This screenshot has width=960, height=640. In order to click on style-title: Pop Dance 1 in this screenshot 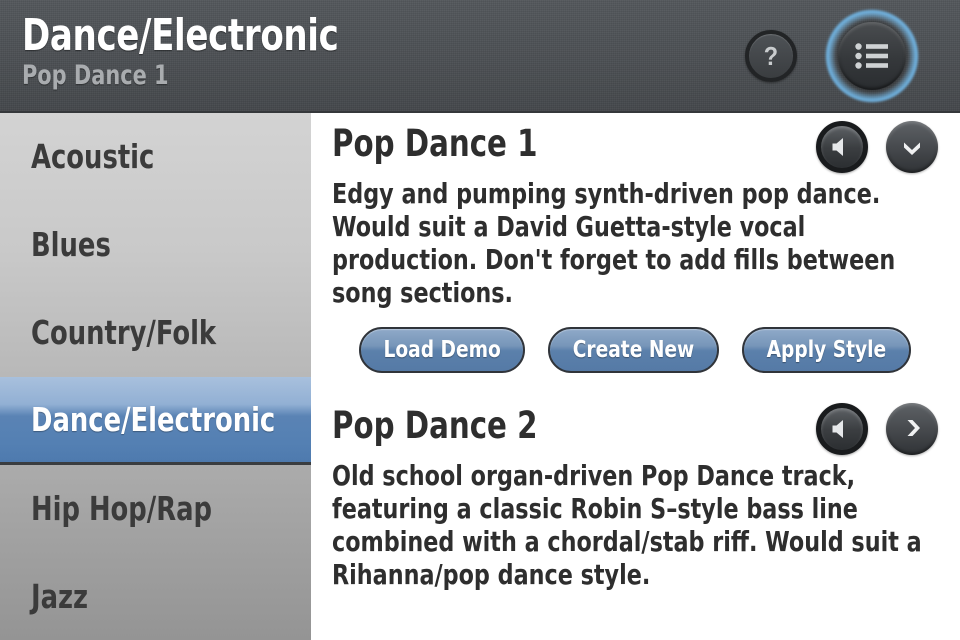, I will do `click(435, 143)`.